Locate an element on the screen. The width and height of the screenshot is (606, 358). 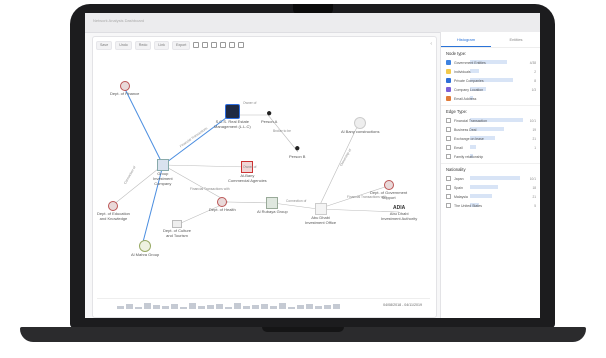
row-label: Individuals is located at coordinates (462, 71).